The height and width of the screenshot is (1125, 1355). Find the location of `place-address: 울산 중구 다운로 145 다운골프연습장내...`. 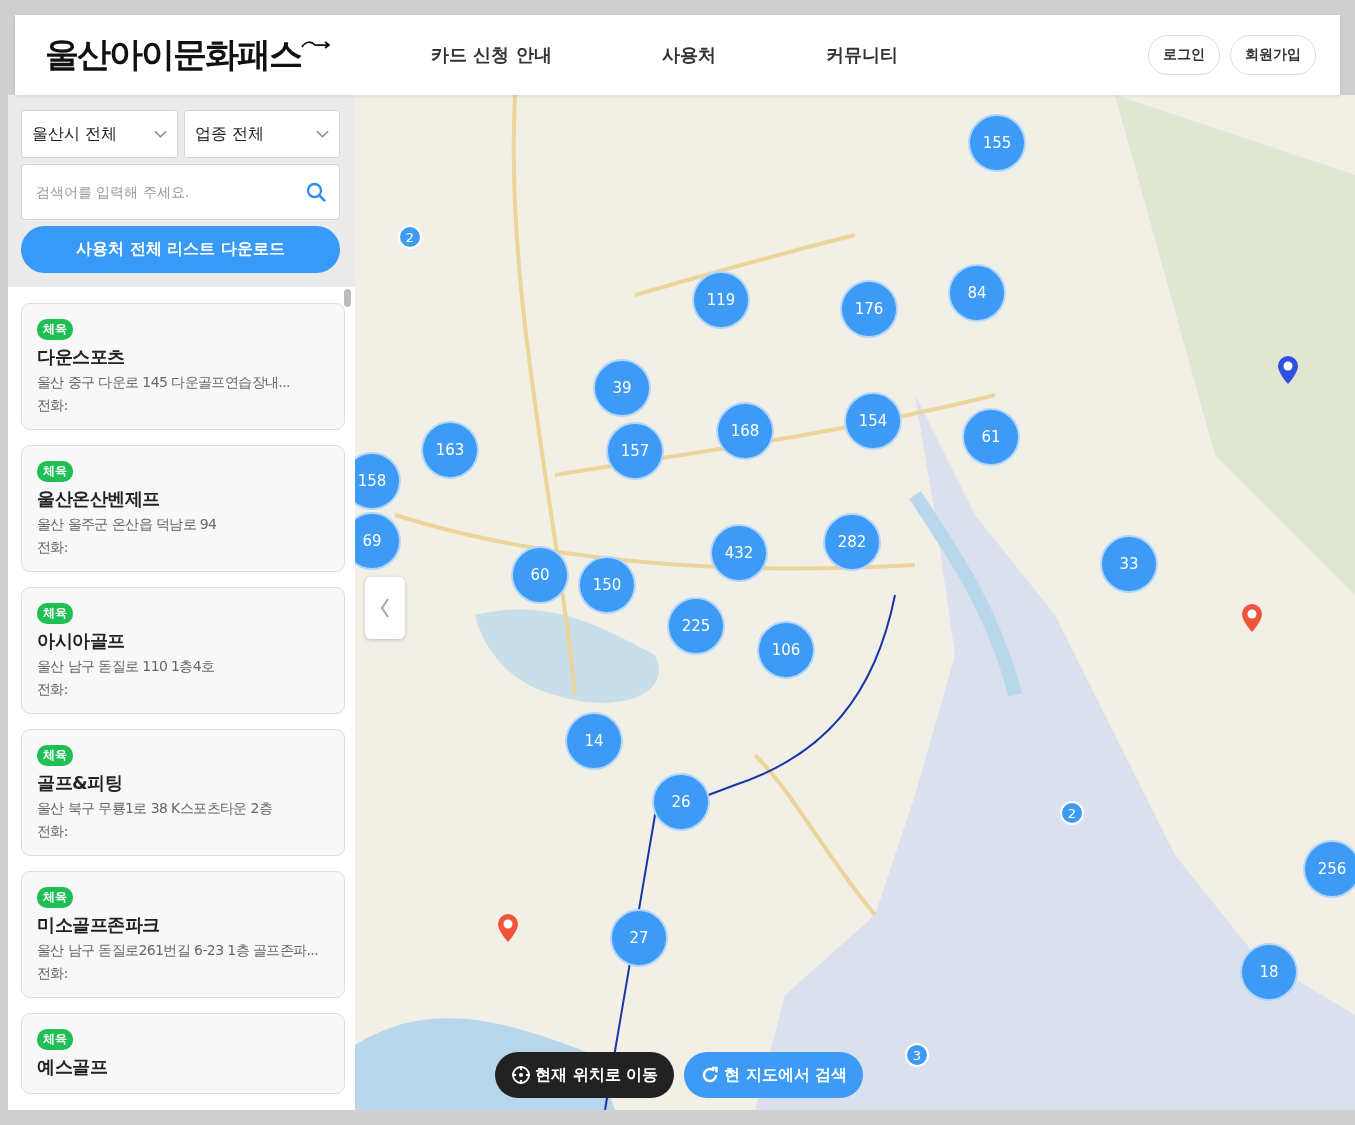

place-address: 울산 중구 다운로 145 다운골프연습장내... is located at coordinates (163, 383).